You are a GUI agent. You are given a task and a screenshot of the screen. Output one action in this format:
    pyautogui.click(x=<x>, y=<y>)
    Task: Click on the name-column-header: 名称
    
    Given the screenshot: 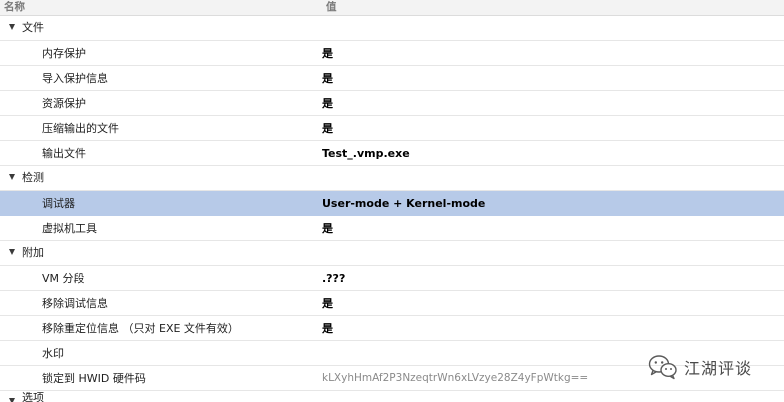 What is the action you would take?
    pyautogui.click(x=14, y=7)
    